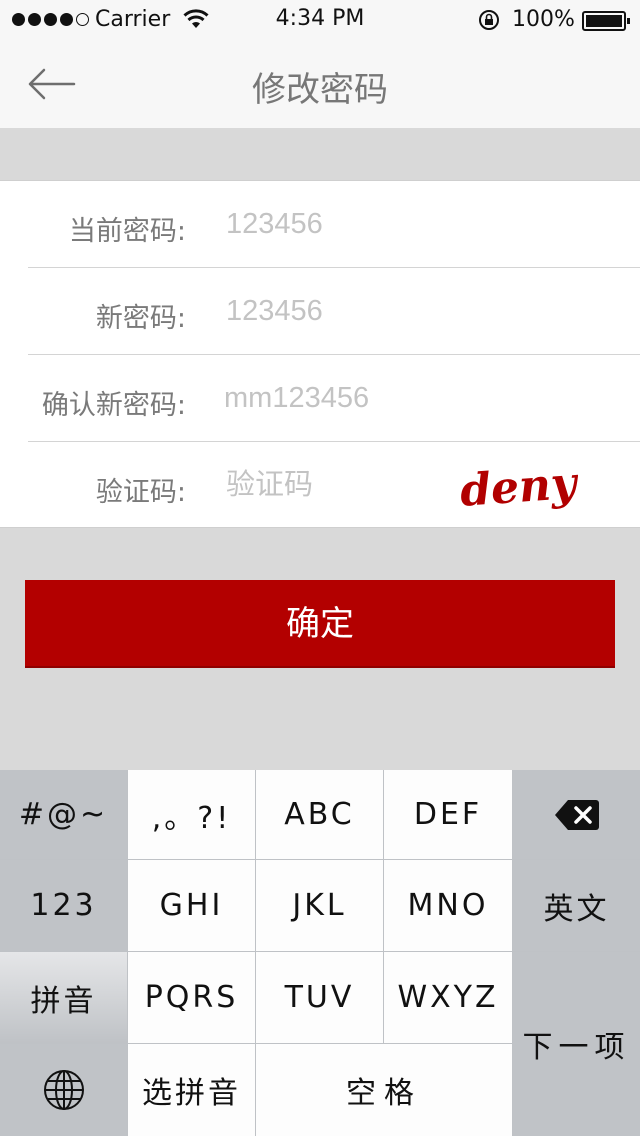 This screenshot has height=1136, width=640. I want to click on battery-icon, so click(606, 21).